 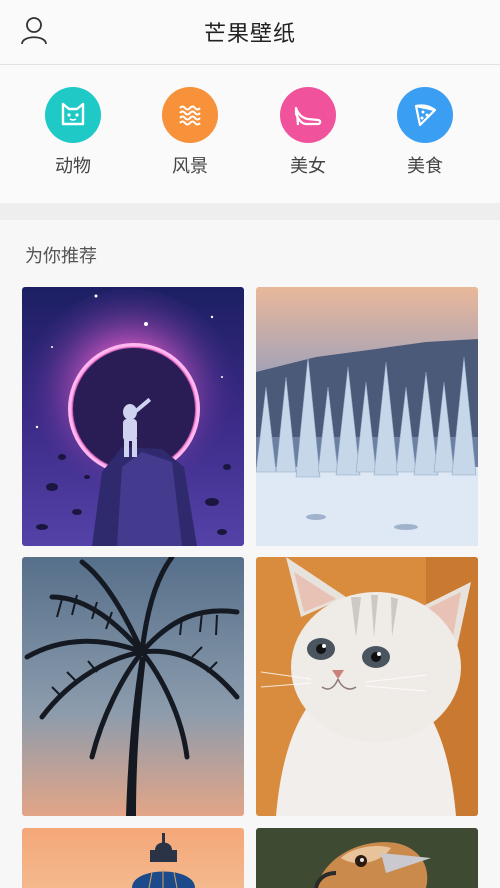 I want to click on category-food: 美食, so click(x=425, y=132).